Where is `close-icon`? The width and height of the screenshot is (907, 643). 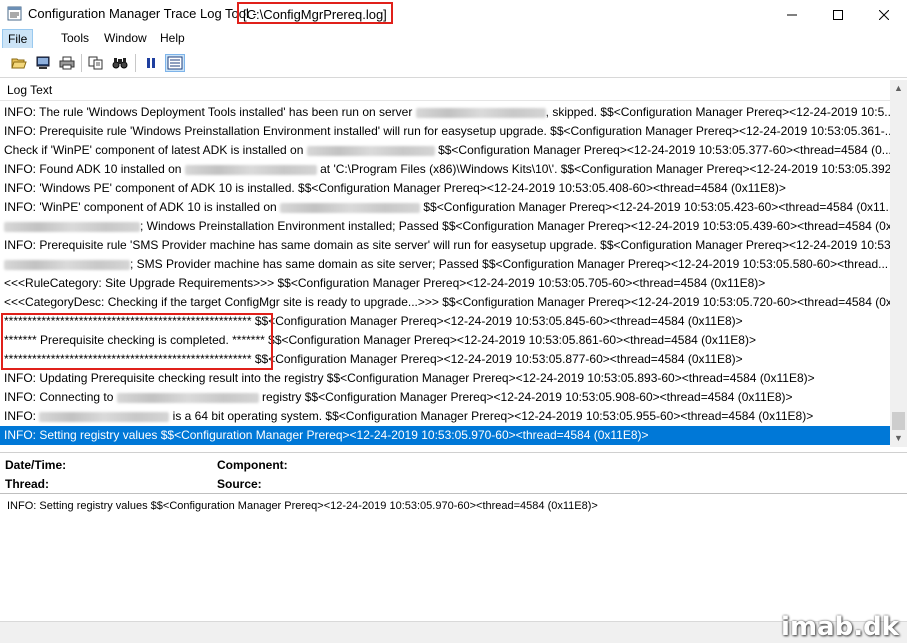 close-icon is located at coordinates (884, 15).